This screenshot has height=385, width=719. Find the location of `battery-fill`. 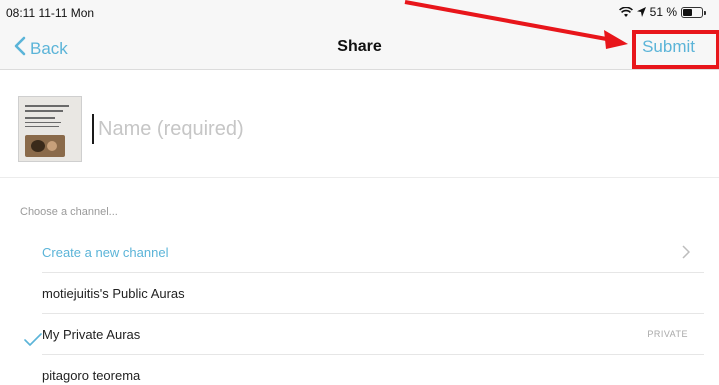

battery-fill is located at coordinates (688, 12).